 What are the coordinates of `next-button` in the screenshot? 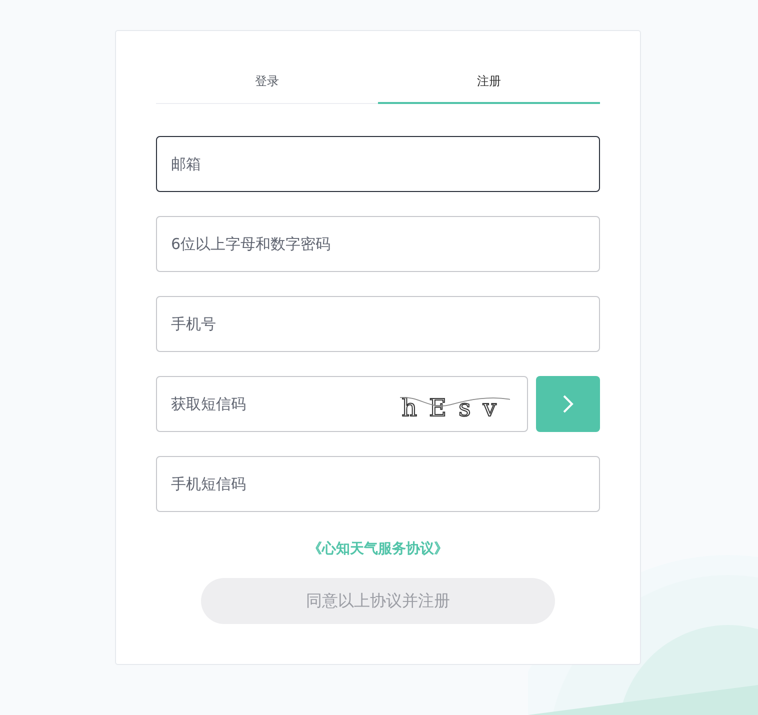 It's located at (568, 404).